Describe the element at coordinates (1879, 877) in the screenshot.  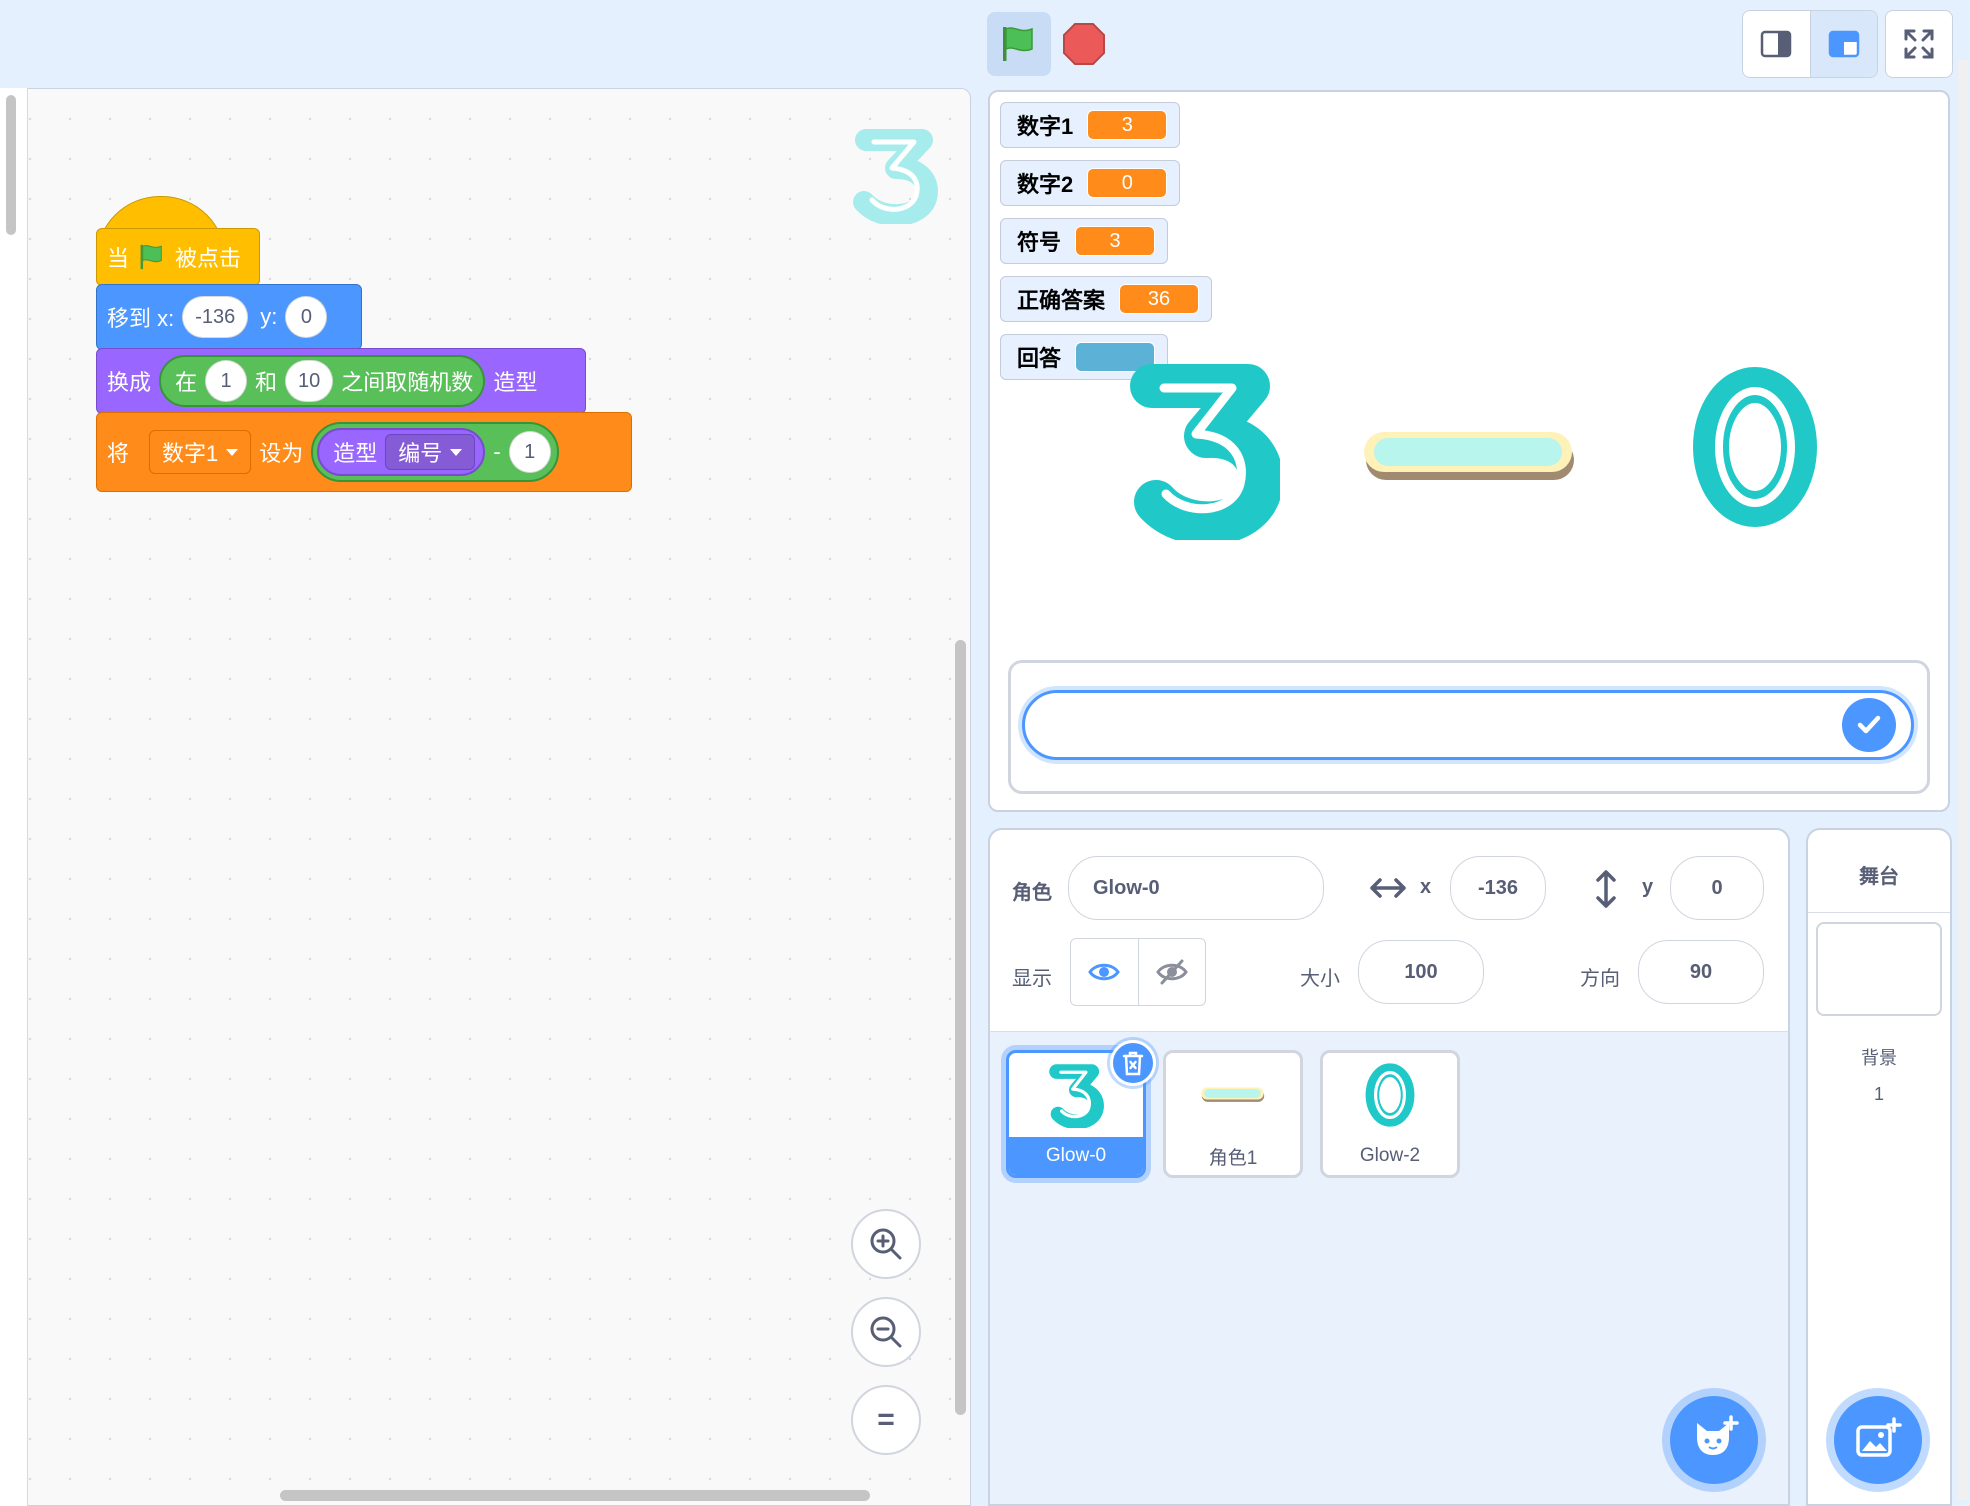
I see `stage-title: 舞台` at that location.